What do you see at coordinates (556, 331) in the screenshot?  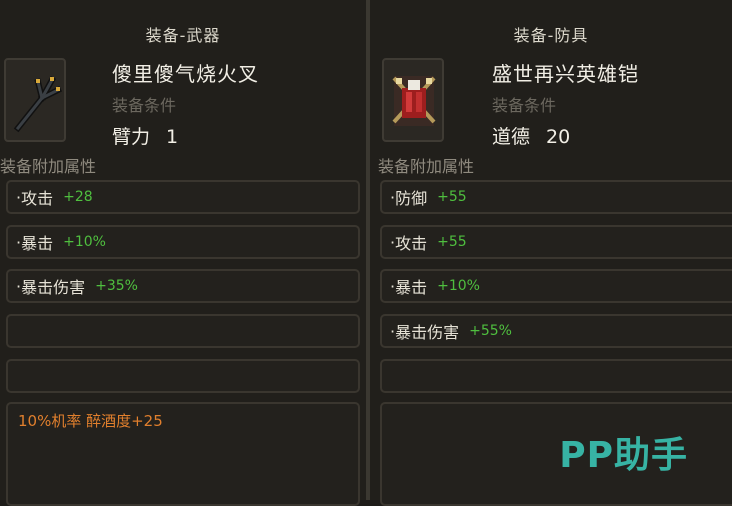 I see `attribute-slot: · 暴击伤害 +55%` at bounding box center [556, 331].